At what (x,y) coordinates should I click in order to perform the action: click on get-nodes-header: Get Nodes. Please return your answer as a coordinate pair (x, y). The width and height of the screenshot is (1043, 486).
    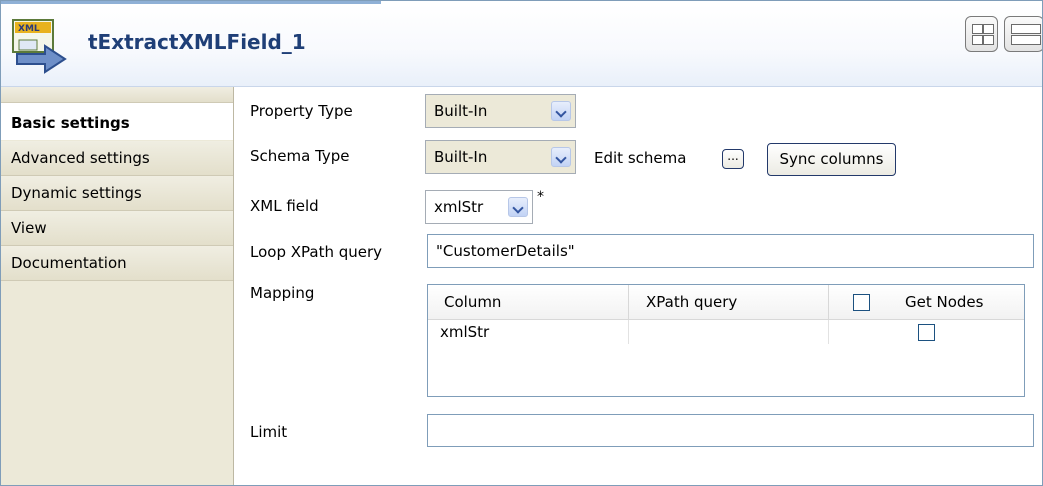
    Looking at the image, I should click on (926, 302).